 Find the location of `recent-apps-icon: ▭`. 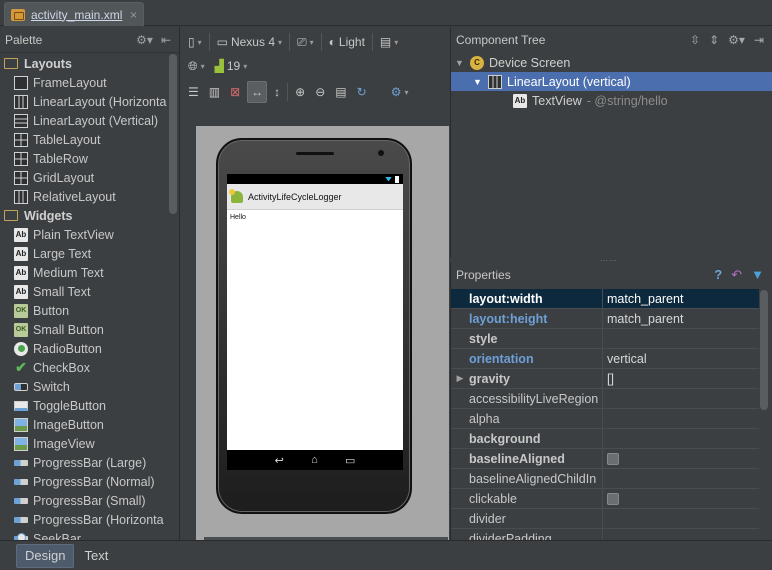

recent-apps-icon: ▭ is located at coordinates (350, 460).